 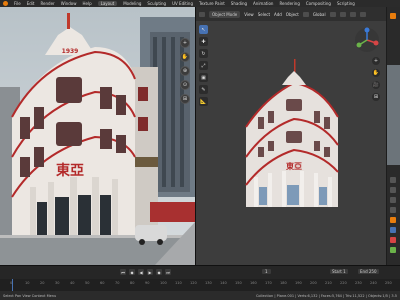 I want to click on start-frame-field: Start 1, so click(x=339, y=271).